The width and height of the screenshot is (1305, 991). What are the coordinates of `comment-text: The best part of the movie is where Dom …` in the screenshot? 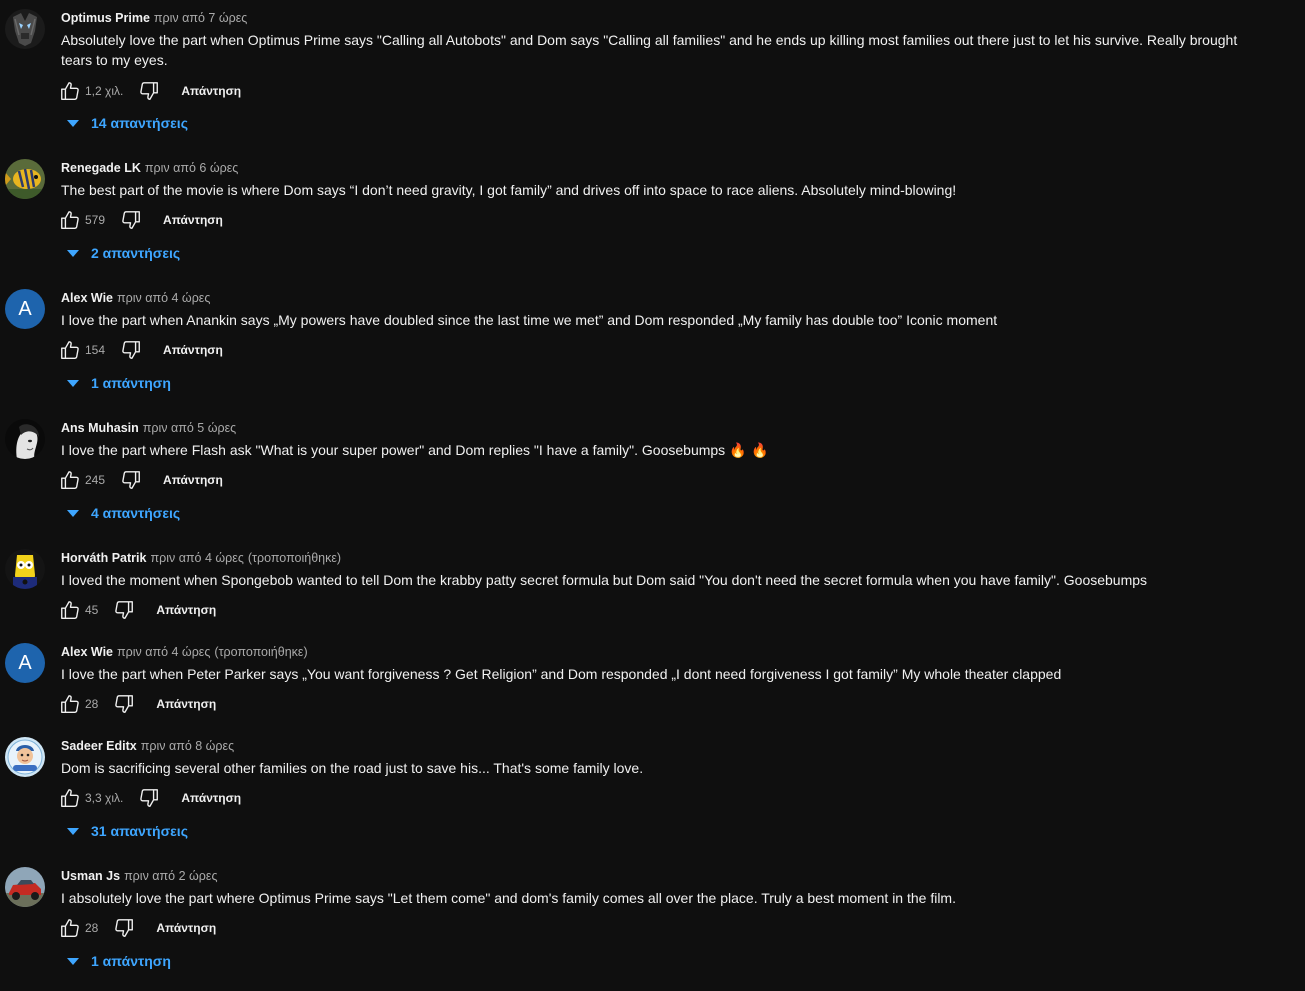 It's located at (509, 190).